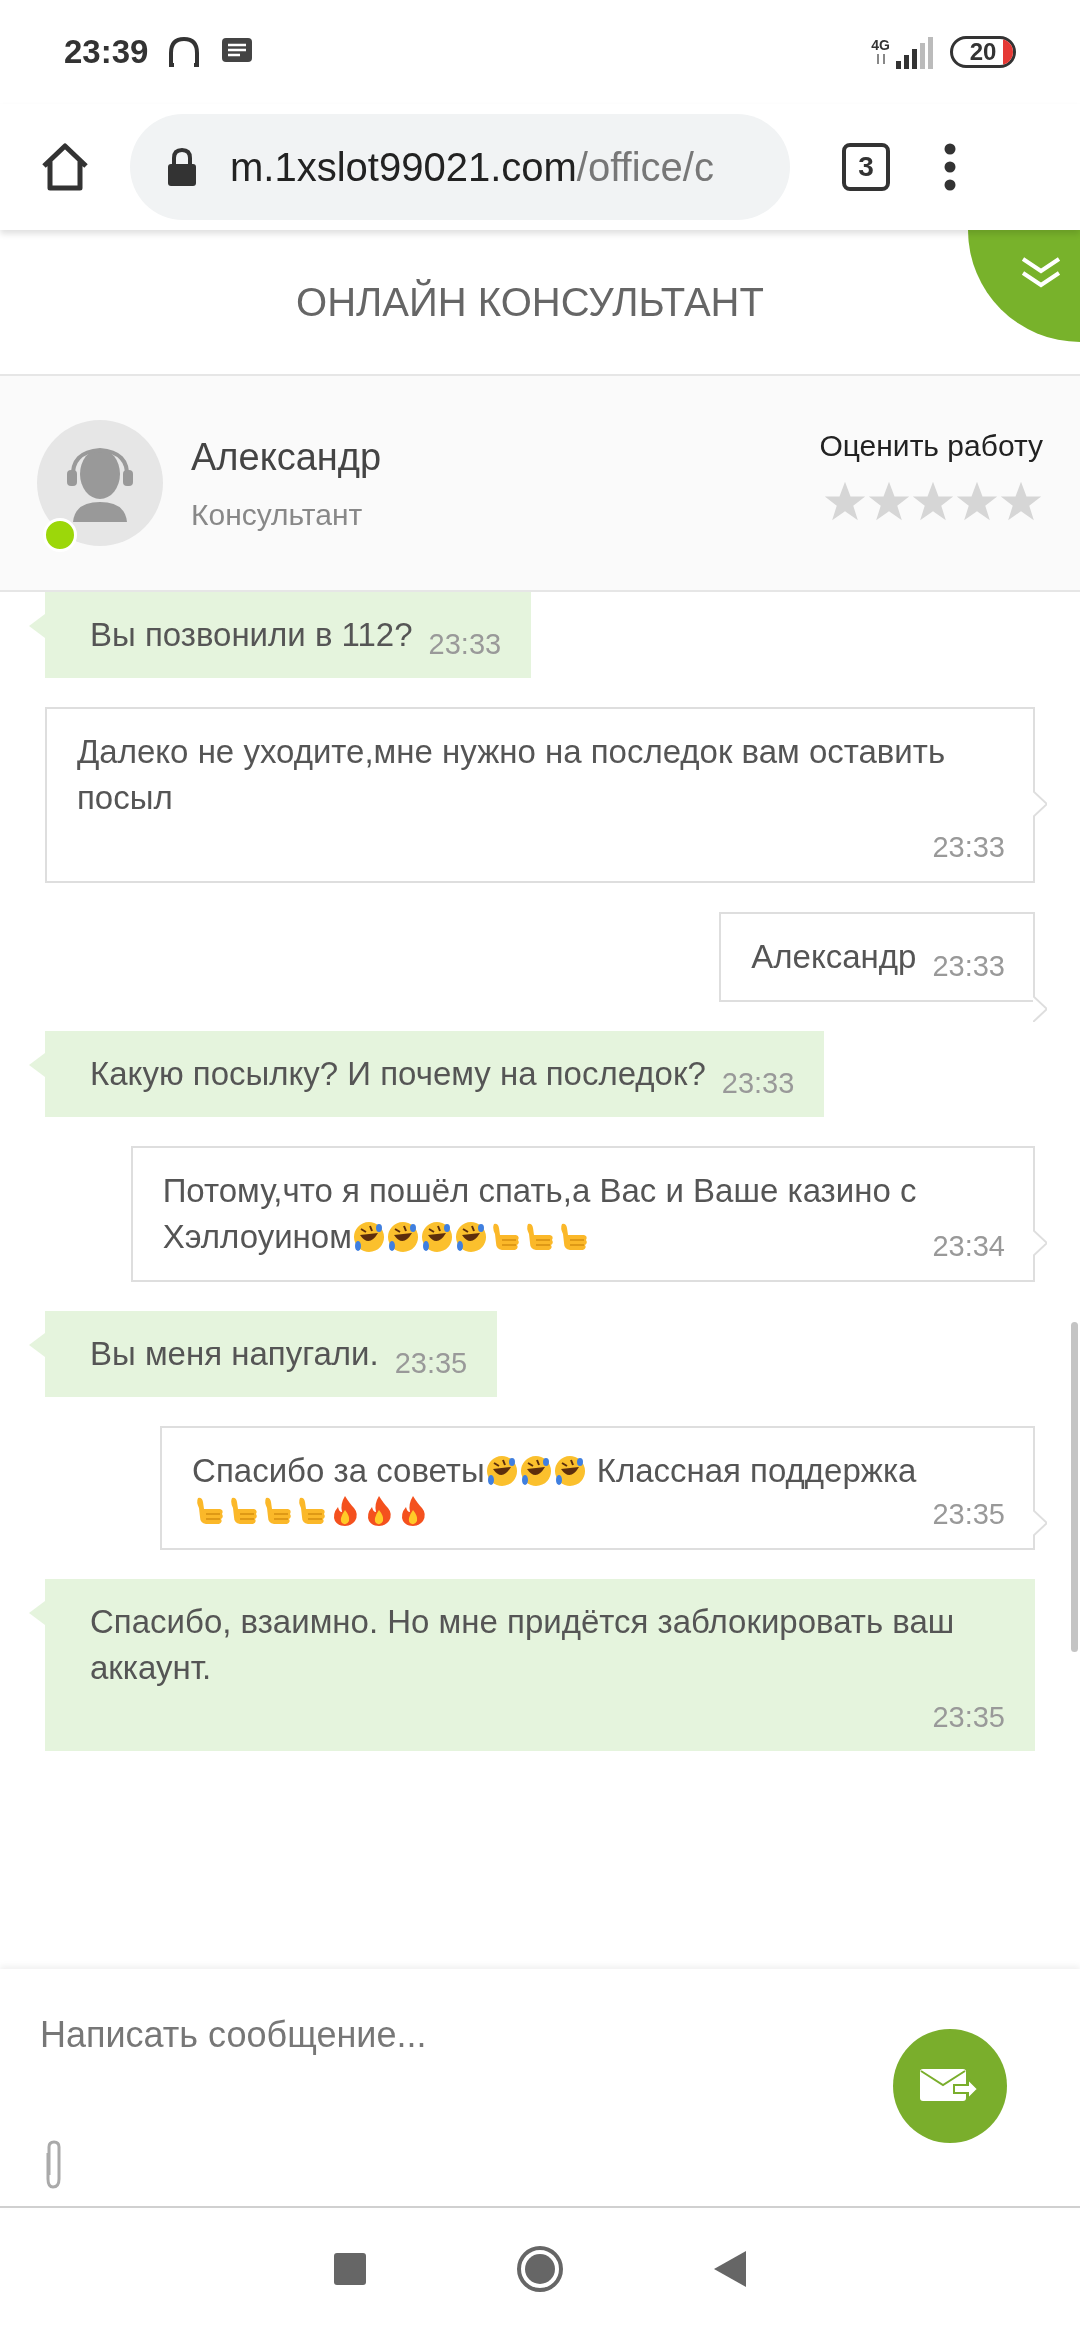 Image resolution: width=1080 pixels, height=2340 pixels. I want to click on consultant-role: Консультант, so click(277, 515).